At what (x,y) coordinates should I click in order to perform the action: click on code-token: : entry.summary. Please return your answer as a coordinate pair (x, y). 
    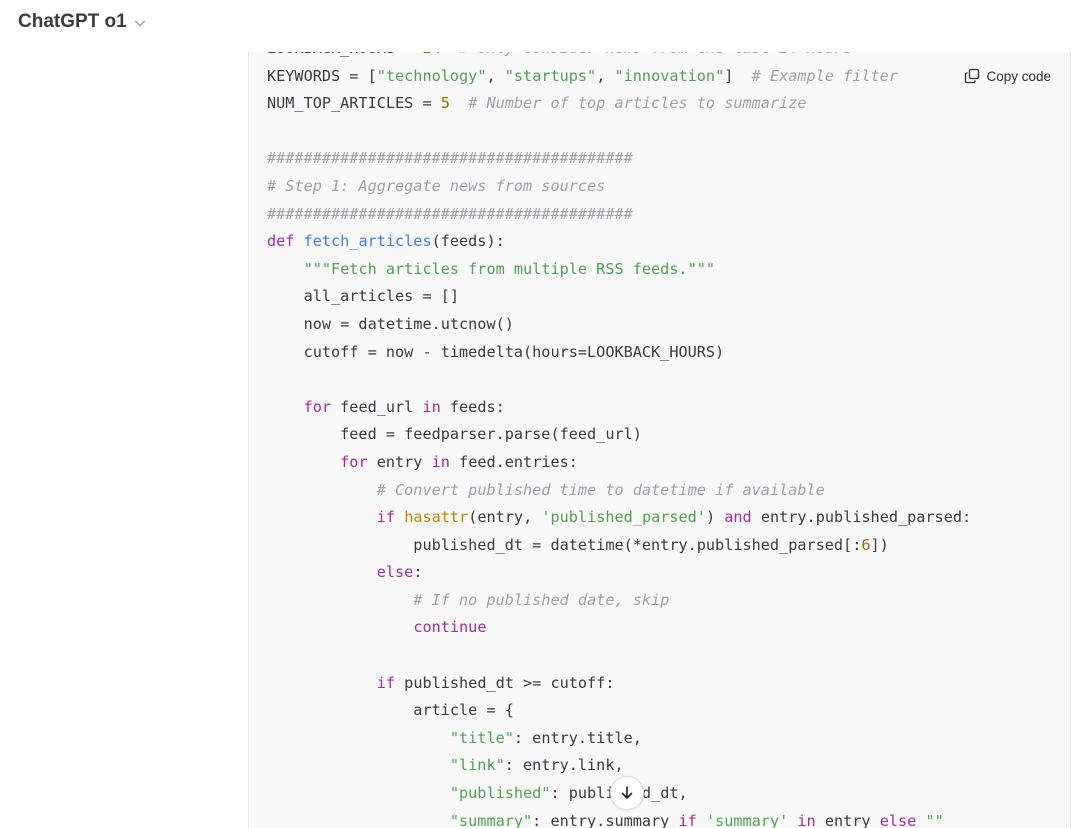
    Looking at the image, I should click on (605, 819).